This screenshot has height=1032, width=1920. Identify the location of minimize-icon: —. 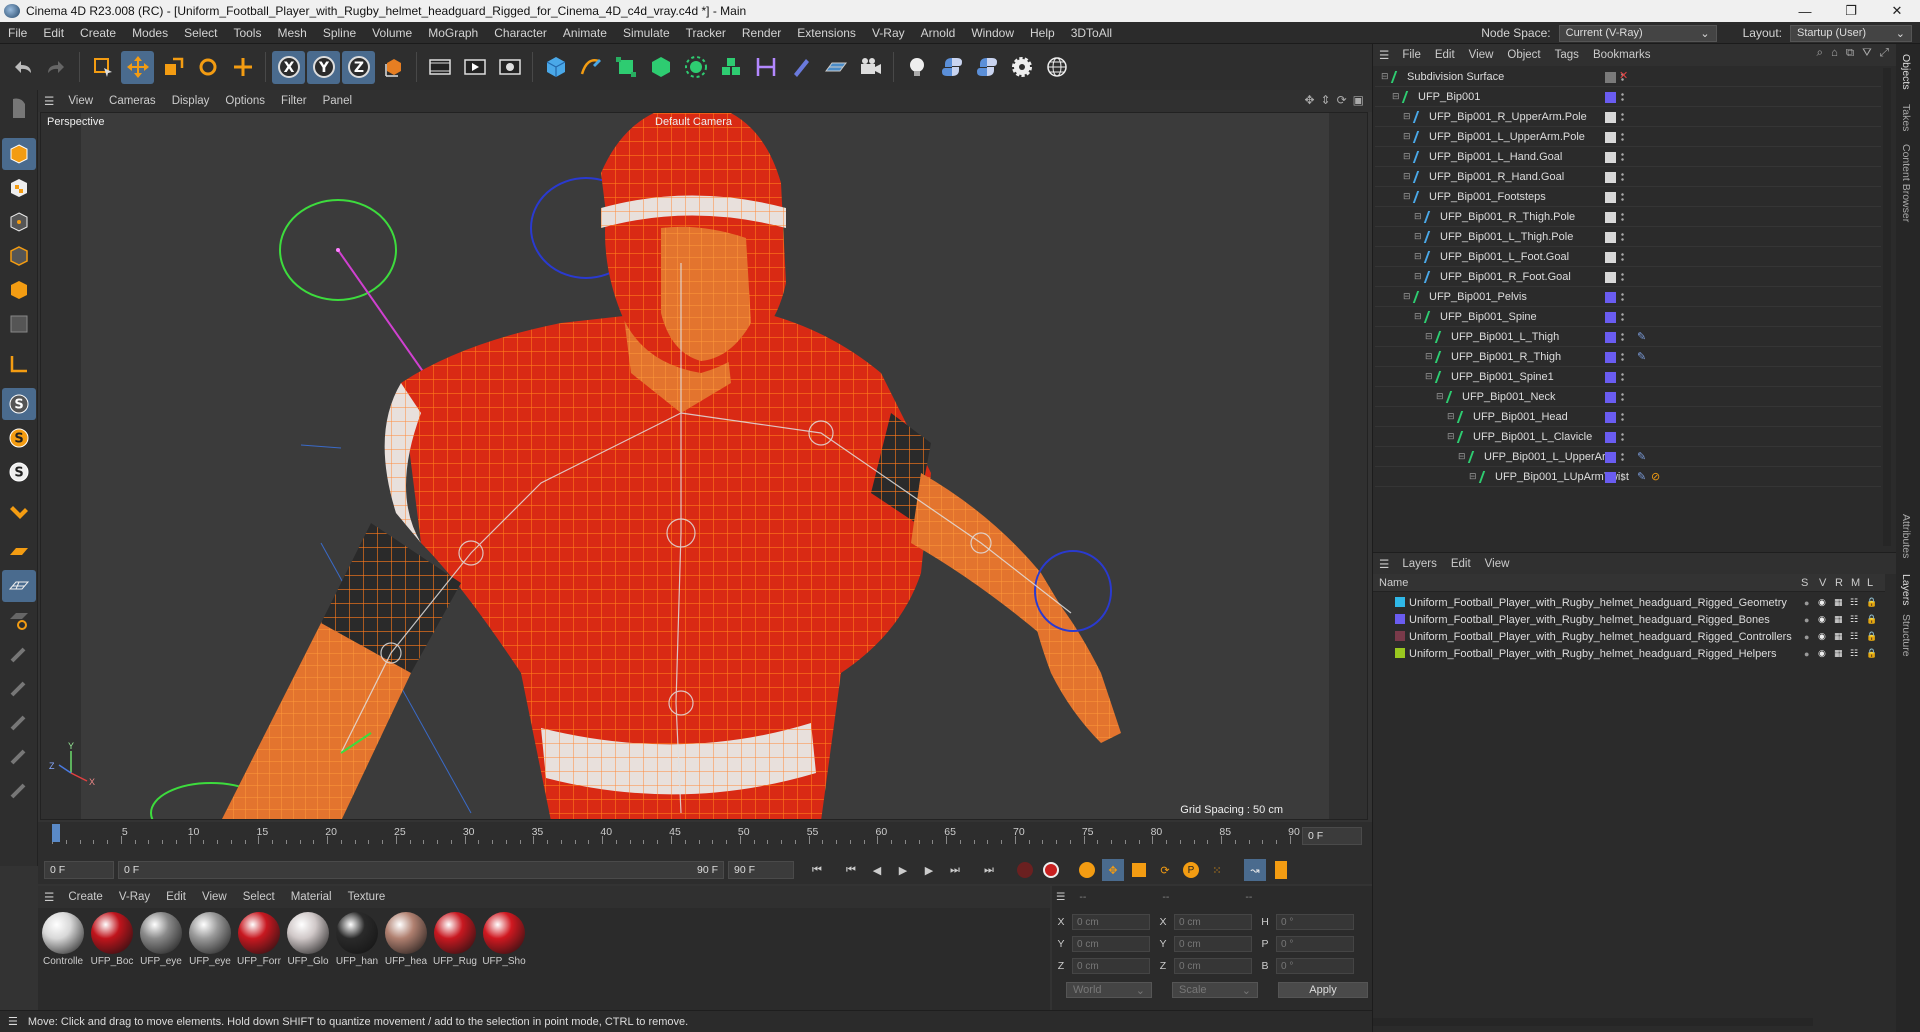
(1805, 11).